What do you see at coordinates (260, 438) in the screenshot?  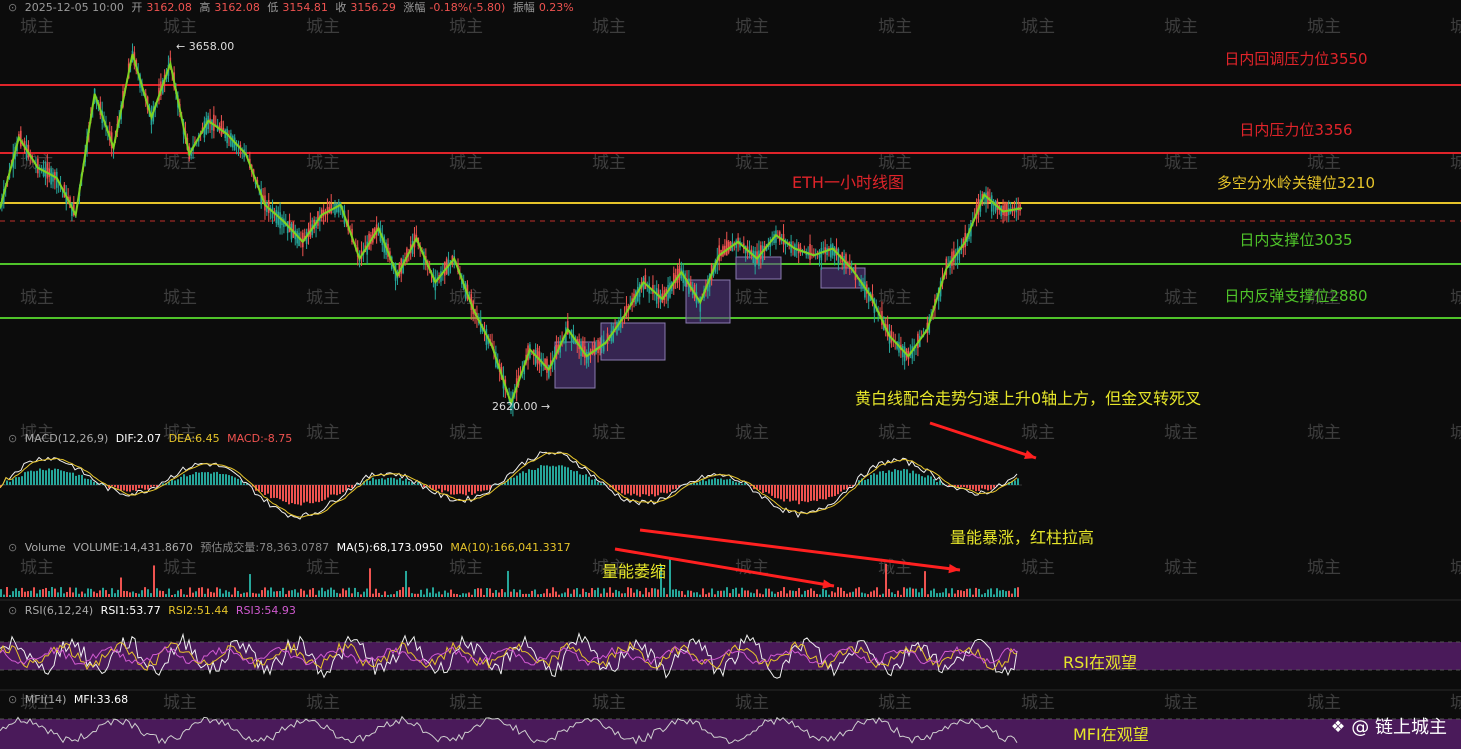 I see `macd-value: MACD:-8.75` at bounding box center [260, 438].